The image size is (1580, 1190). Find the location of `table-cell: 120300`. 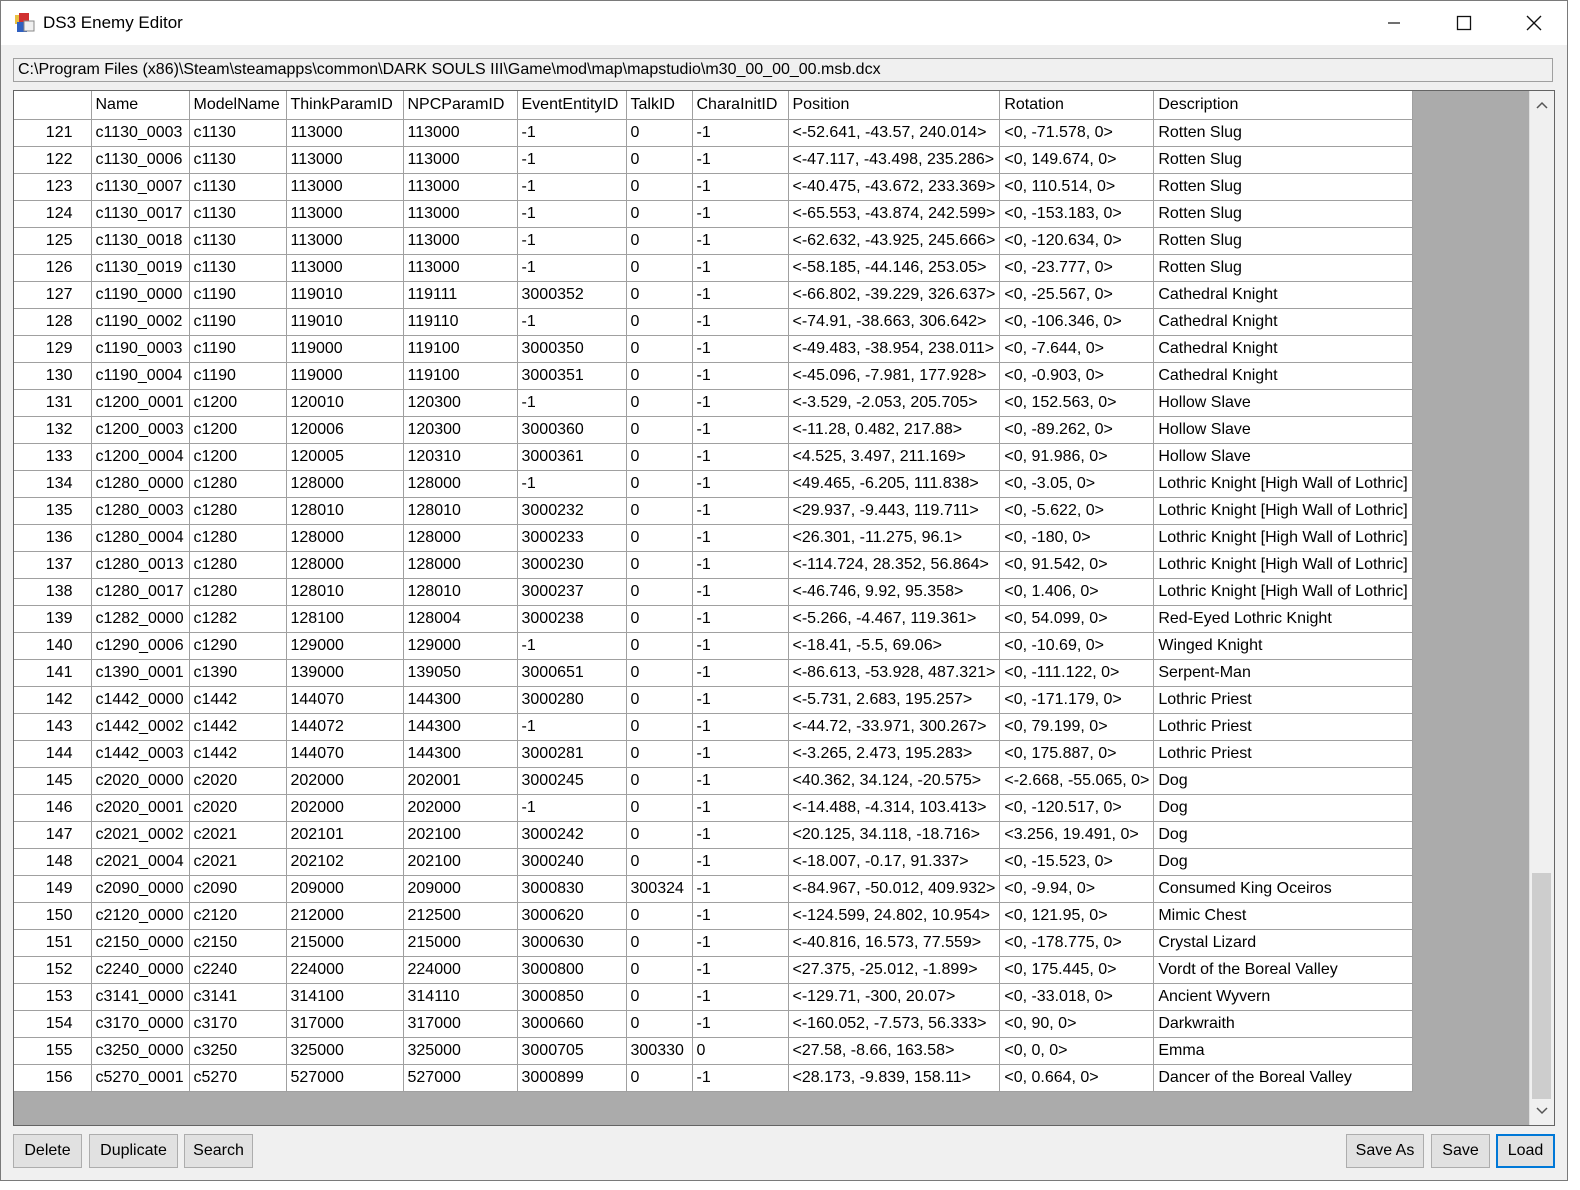

table-cell: 120300 is located at coordinates (460, 402).